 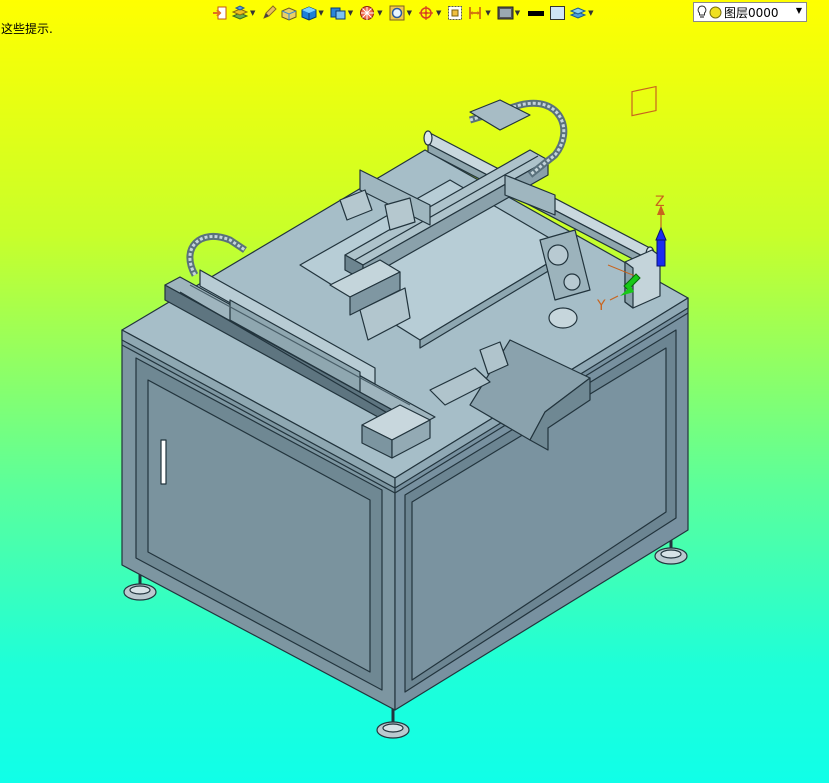 I want to click on cabinet-handle, so click(x=163, y=462).